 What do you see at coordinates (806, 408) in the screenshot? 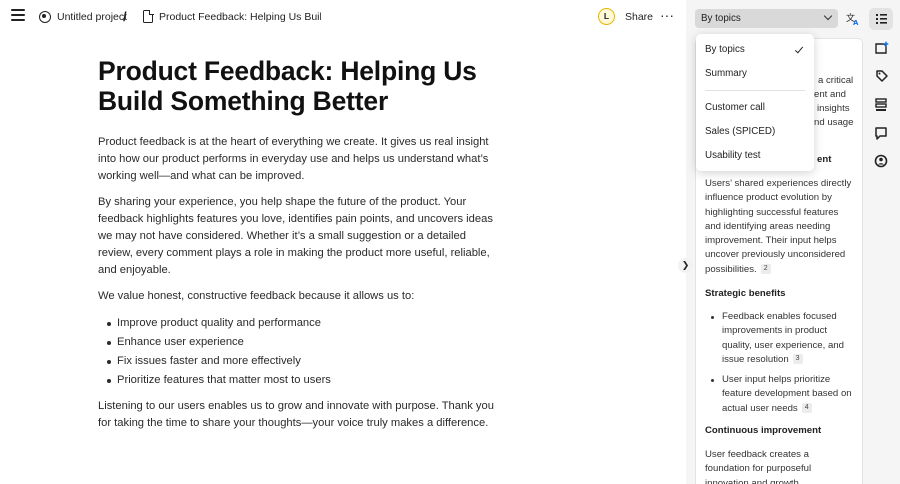
I see `citation-badge: 4` at bounding box center [806, 408].